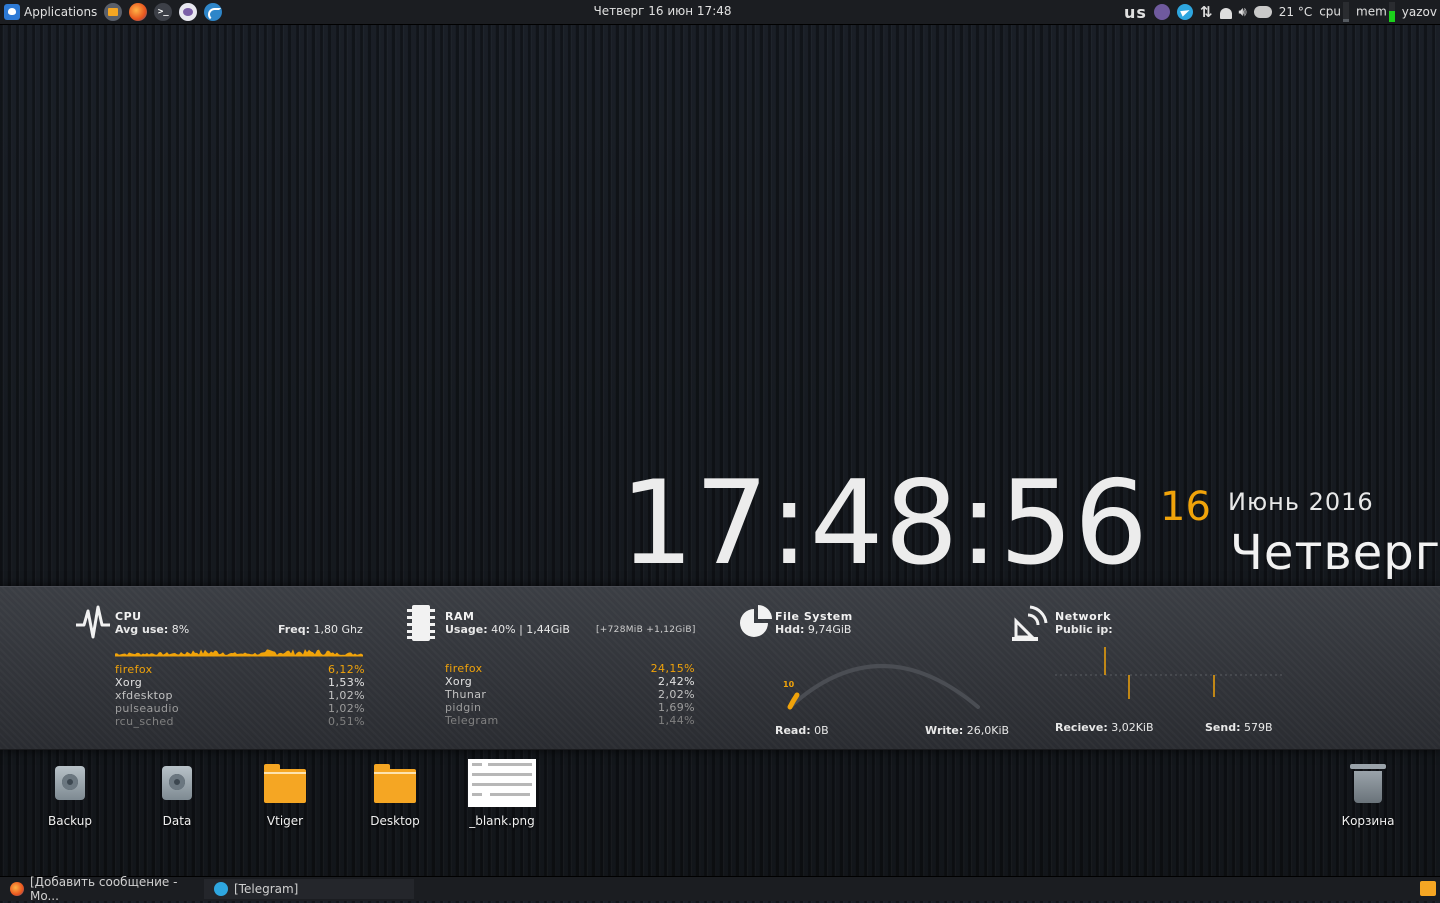 The image size is (1440, 903). I want to click on desktop-icon-vtiger: Vtiger, so click(285, 792).